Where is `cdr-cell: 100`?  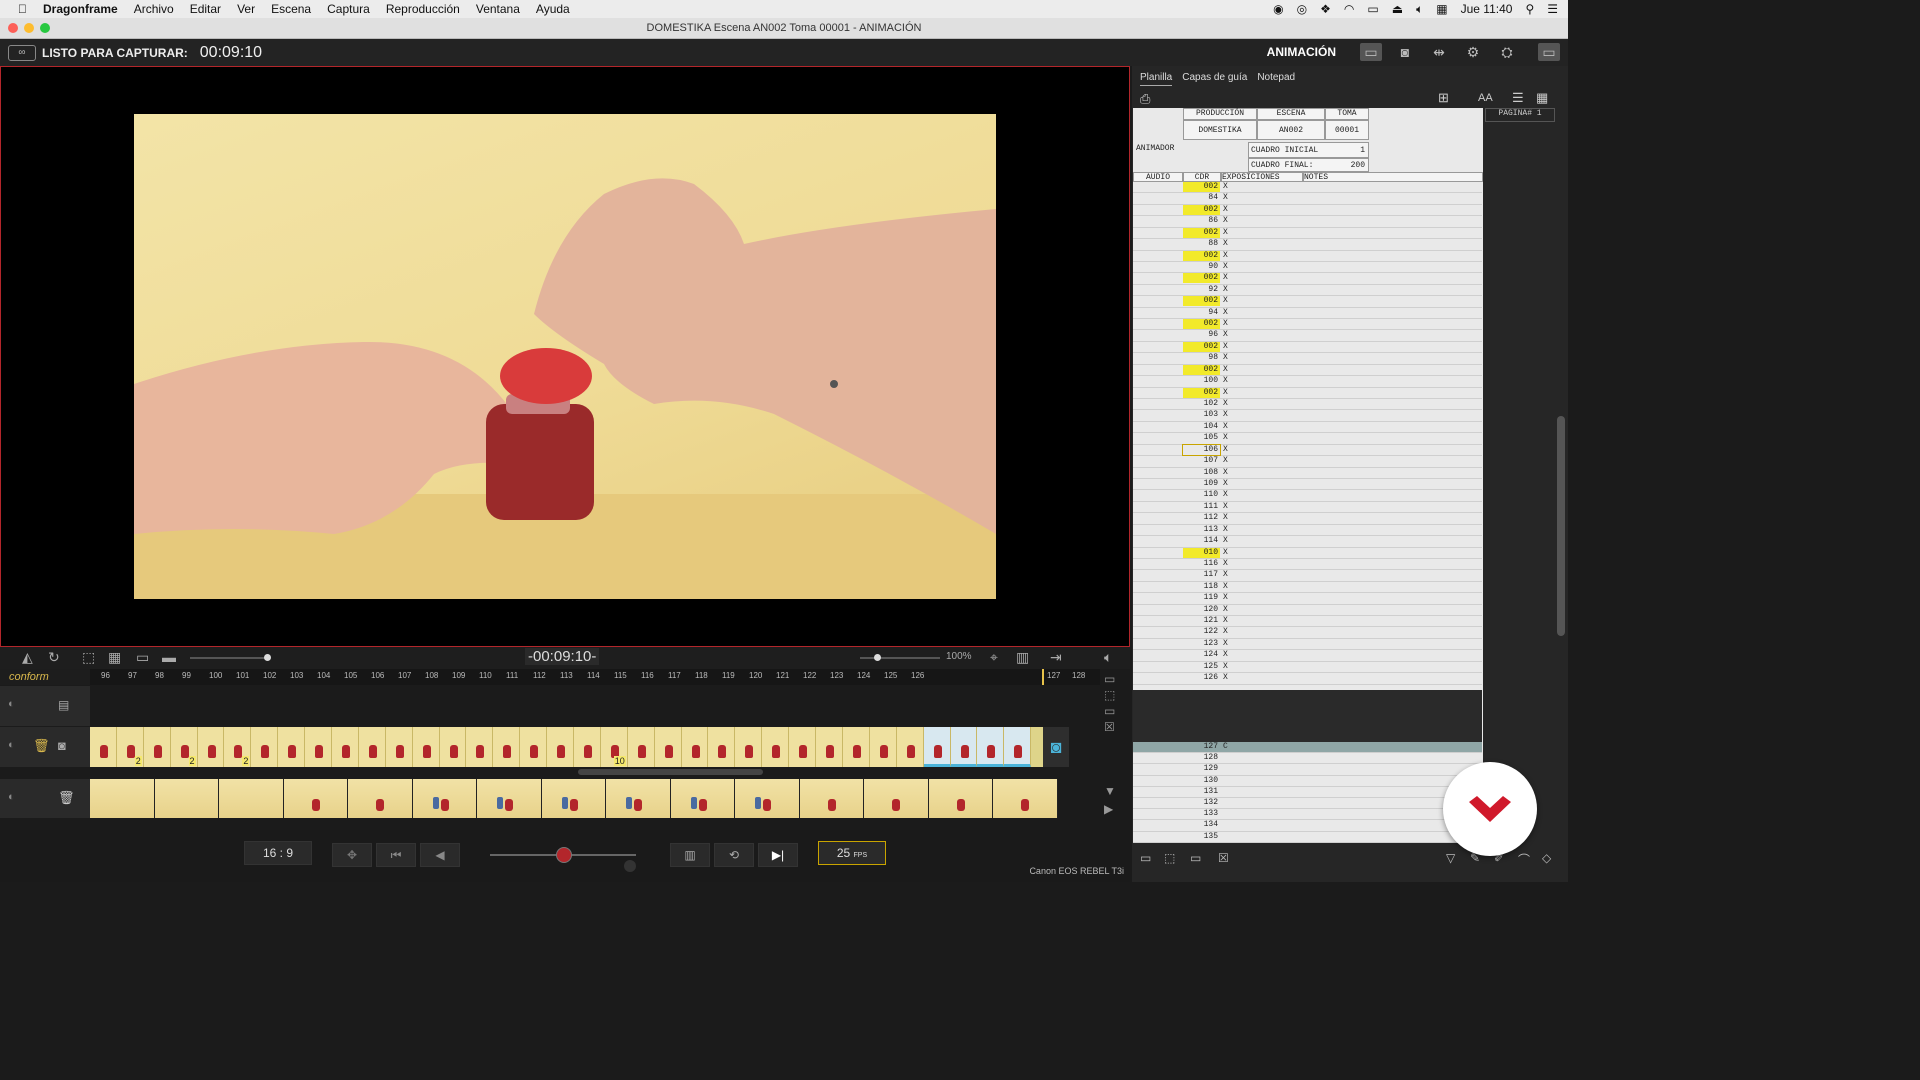
cdr-cell: 100 is located at coordinates (1201, 381).